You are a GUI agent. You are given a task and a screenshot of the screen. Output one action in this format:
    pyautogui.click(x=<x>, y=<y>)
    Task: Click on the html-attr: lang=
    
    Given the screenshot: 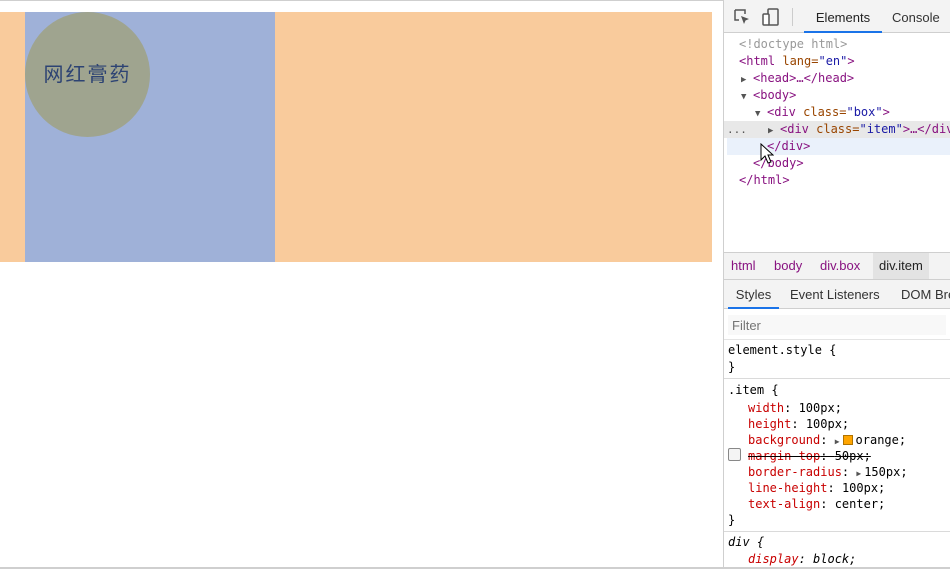 What is the action you would take?
    pyautogui.click(x=797, y=61)
    